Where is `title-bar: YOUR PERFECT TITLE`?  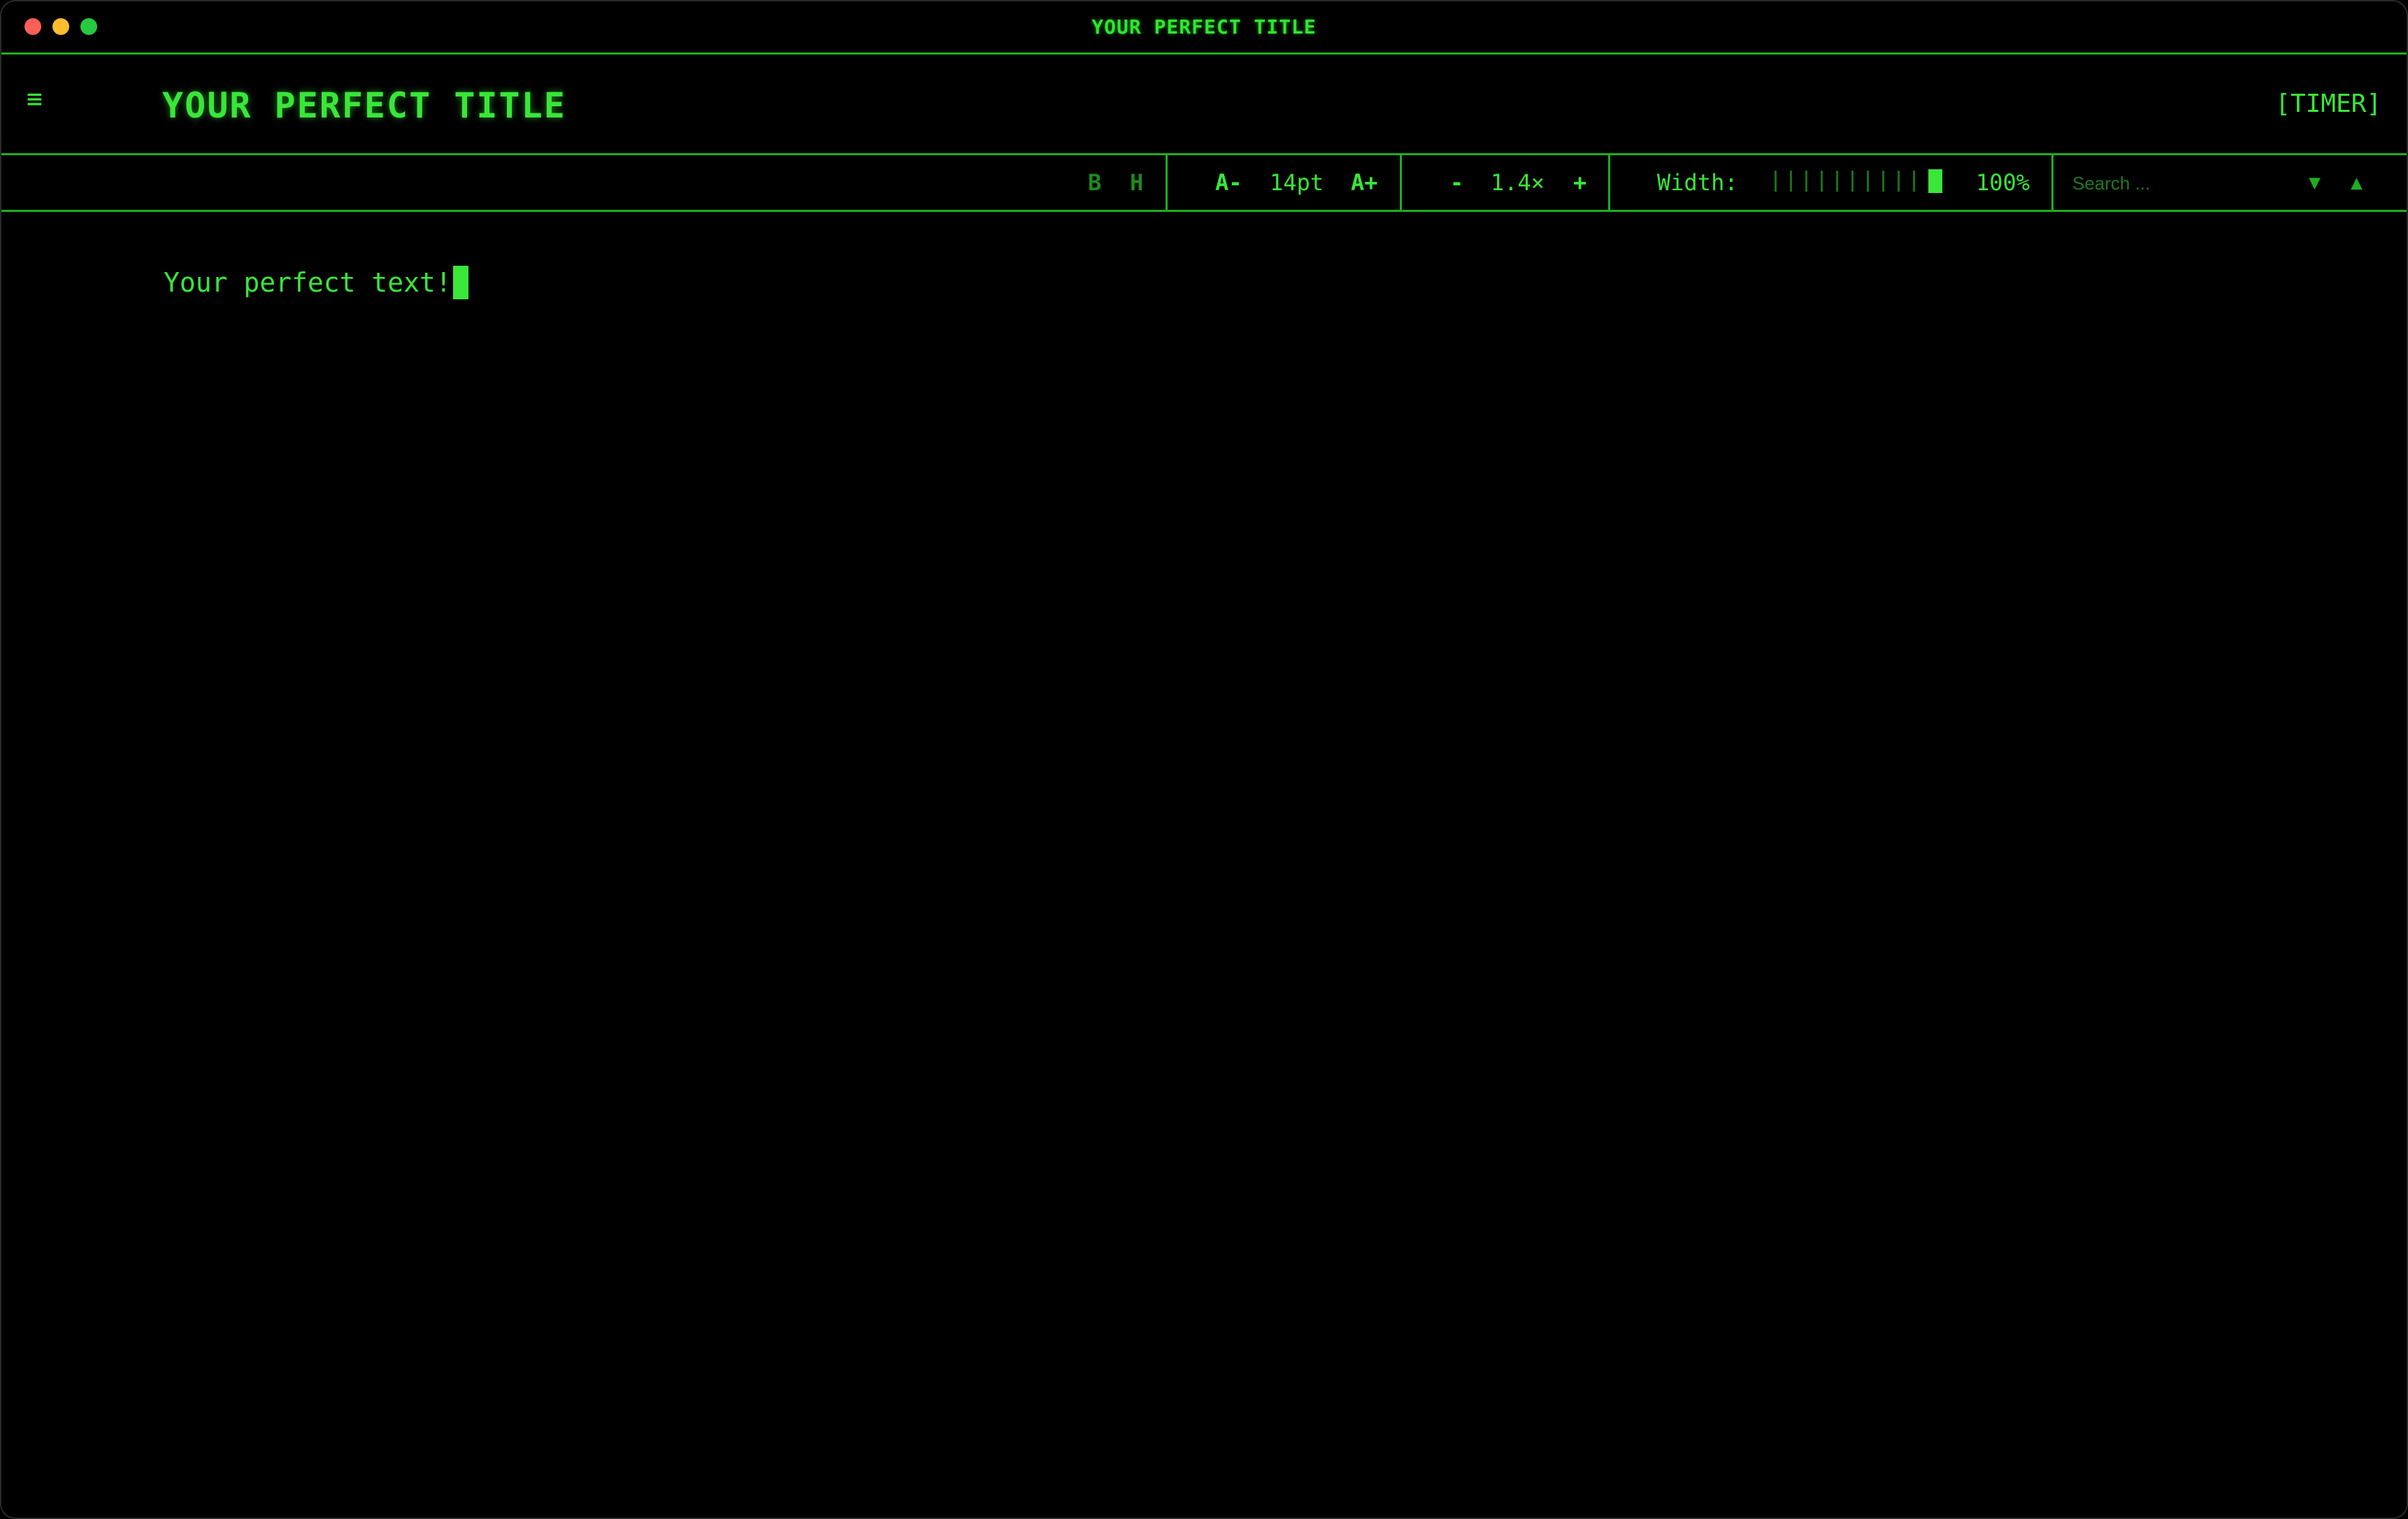 title-bar: YOUR PERFECT TITLE is located at coordinates (1204, 28).